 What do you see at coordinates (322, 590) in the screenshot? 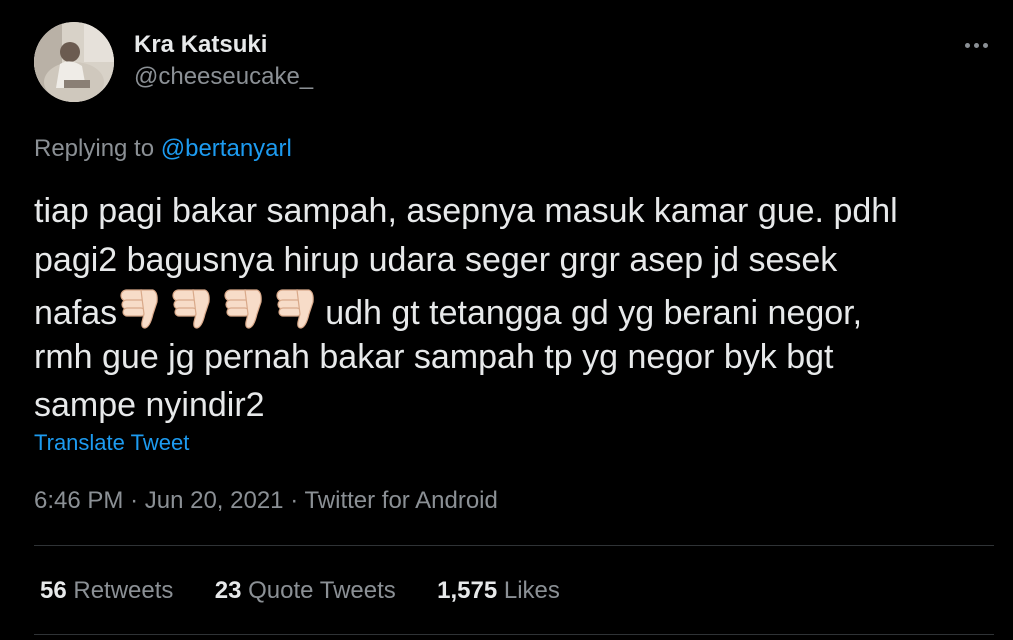
I see `quote-tweets-label: Quote Tweets` at bounding box center [322, 590].